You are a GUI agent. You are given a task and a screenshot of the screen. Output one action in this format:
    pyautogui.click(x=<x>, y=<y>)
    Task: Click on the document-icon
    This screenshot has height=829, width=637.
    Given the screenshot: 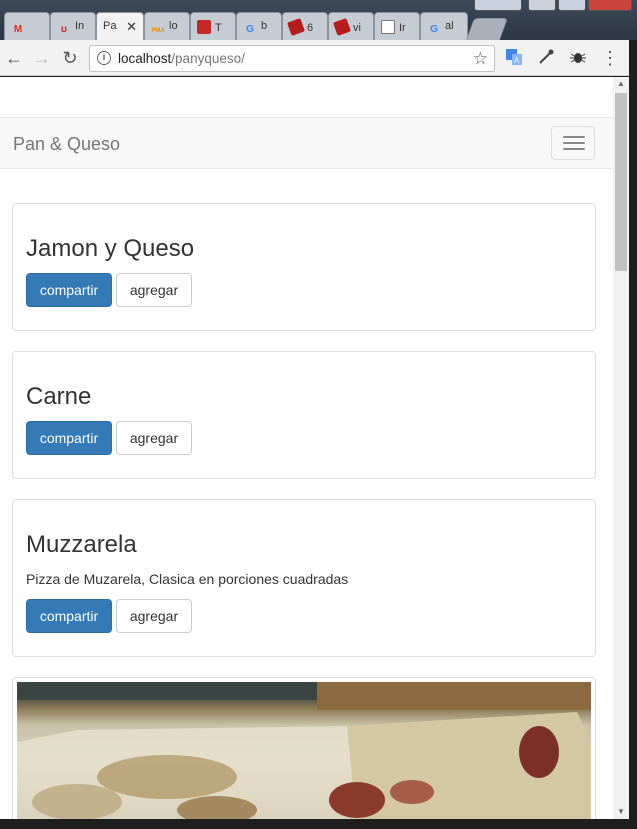 What is the action you would take?
    pyautogui.click(x=388, y=27)
    